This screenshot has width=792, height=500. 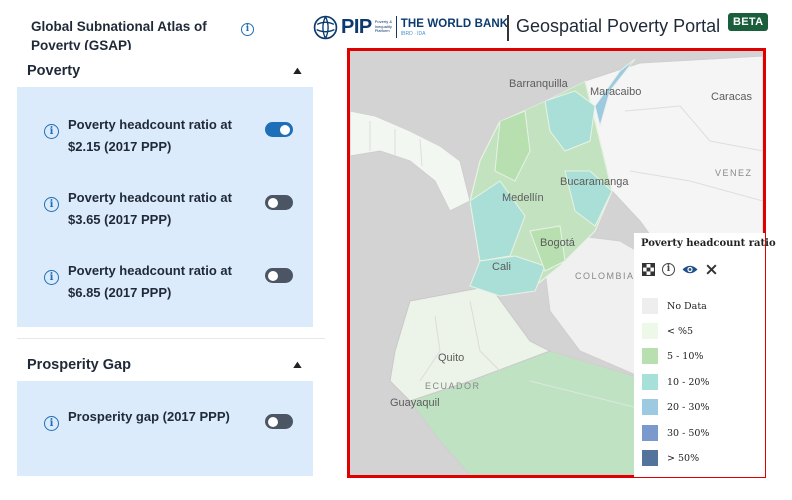 I want to click on close-icon, so click(x=711, y=269).